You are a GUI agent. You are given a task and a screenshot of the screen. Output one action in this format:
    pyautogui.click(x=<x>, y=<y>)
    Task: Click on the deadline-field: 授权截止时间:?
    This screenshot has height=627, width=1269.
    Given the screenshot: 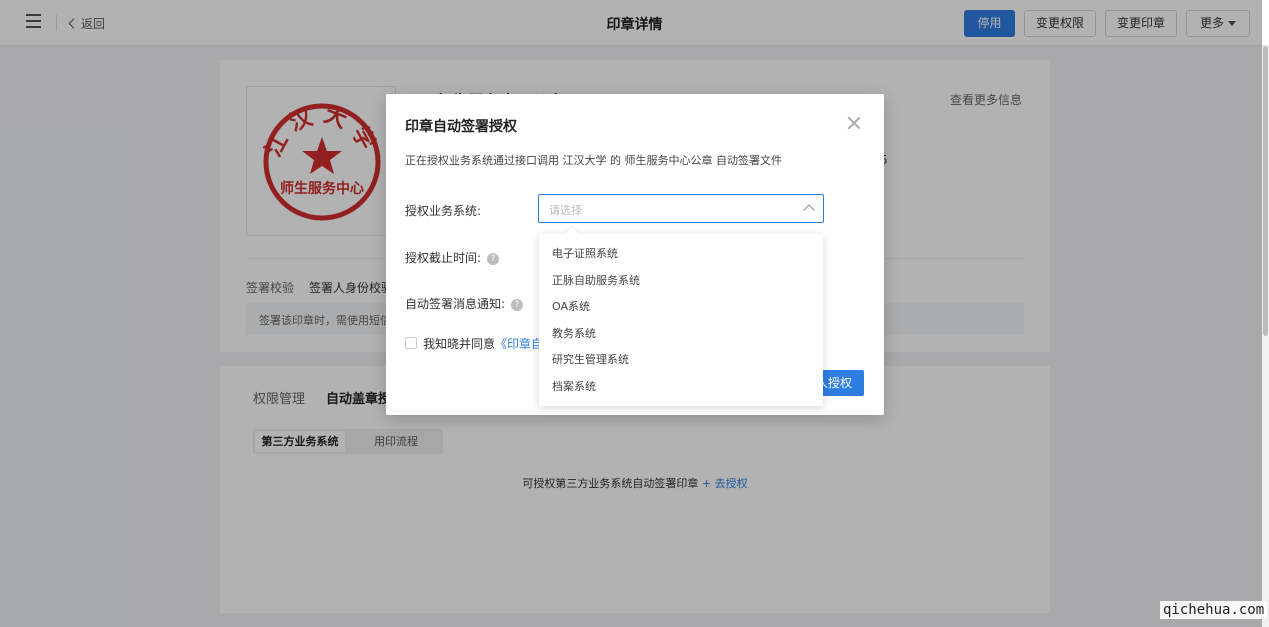 What is the action you would take?
    pyautogui.click(x=452, y=257)
    